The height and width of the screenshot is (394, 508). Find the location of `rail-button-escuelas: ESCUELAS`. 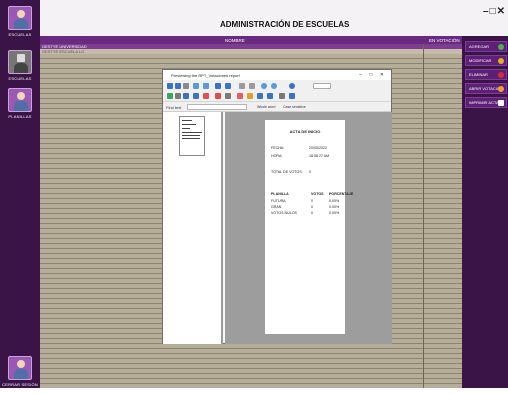

rail-button-escuelas: ESCUELAS is located at coordinates (20, 24).